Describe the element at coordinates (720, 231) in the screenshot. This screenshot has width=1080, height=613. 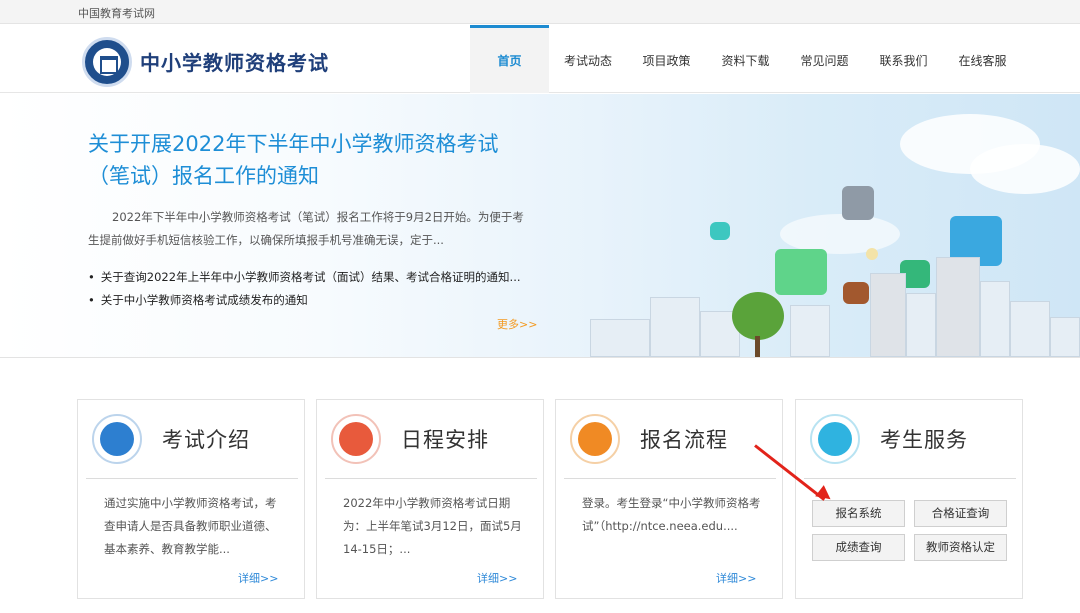
I see `small-cube-icon` at that location.